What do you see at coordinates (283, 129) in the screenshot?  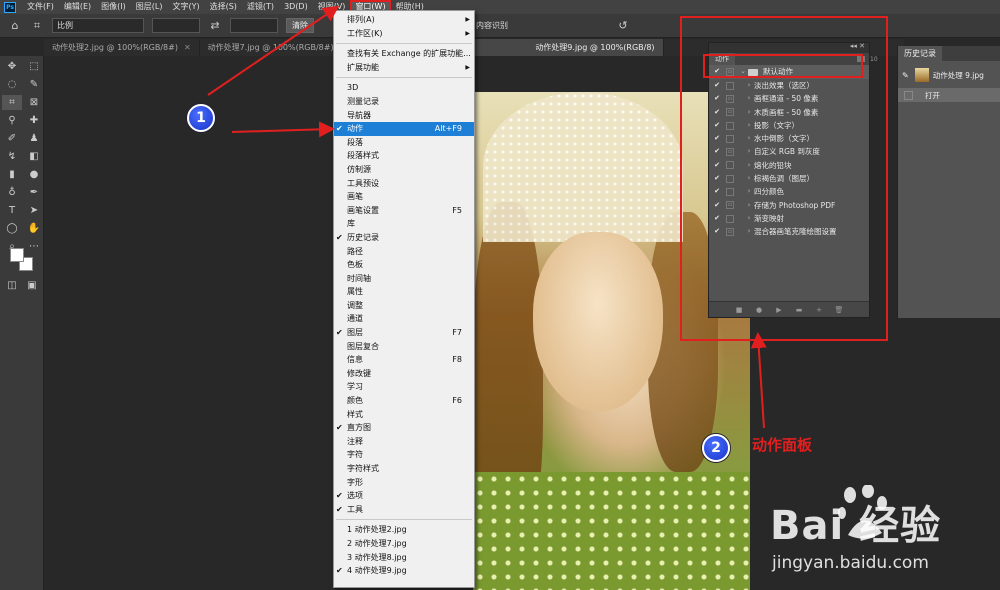 I see `arrow-to-actions-item` at bounding box center [283, 129].